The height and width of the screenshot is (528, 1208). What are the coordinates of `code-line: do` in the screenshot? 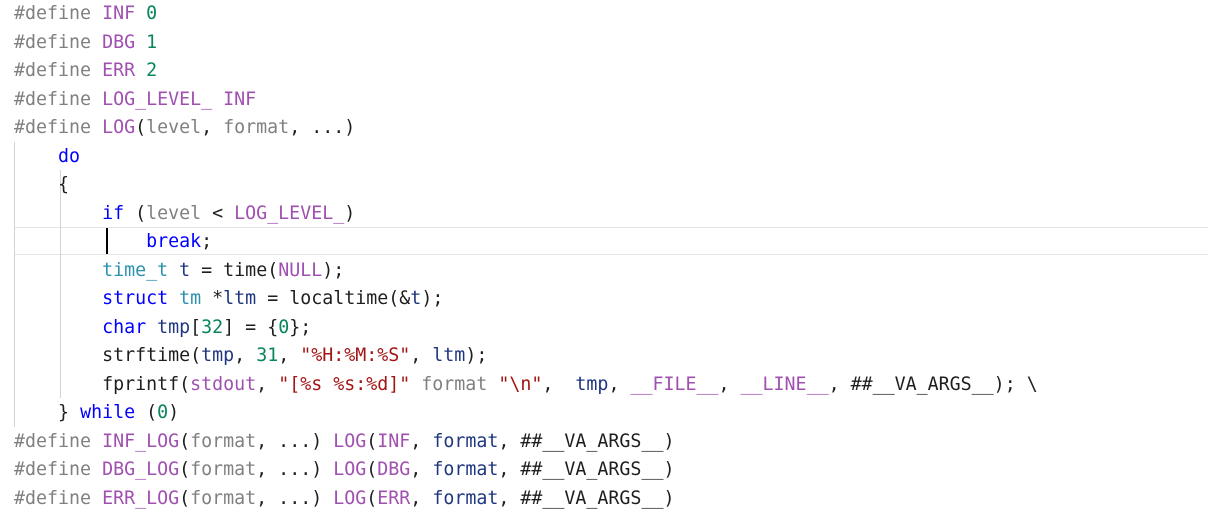 It's located at (526, 157).